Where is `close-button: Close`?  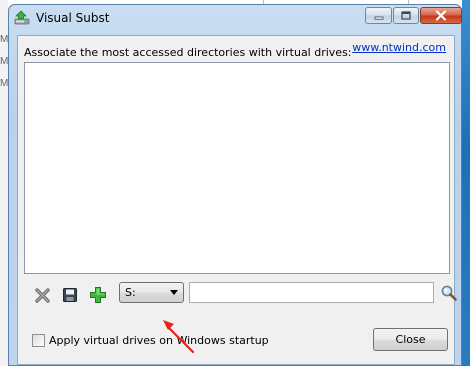
close-button: Close is located at coordinates (410, 339).